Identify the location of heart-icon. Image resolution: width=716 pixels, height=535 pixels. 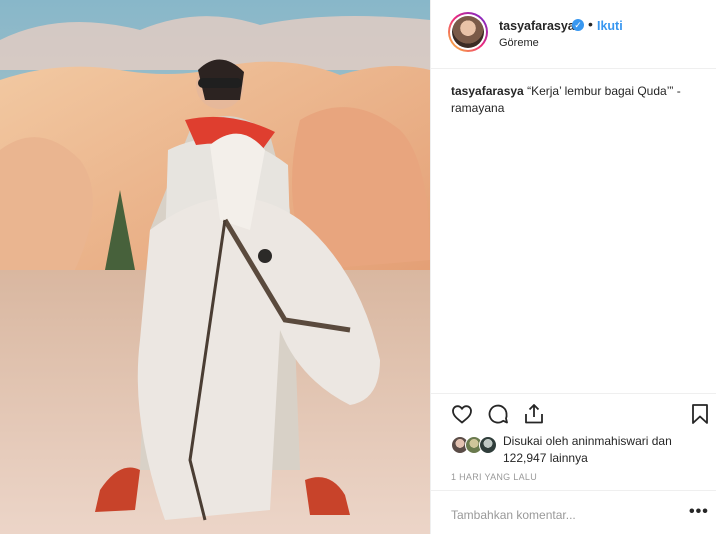
(462, 414).